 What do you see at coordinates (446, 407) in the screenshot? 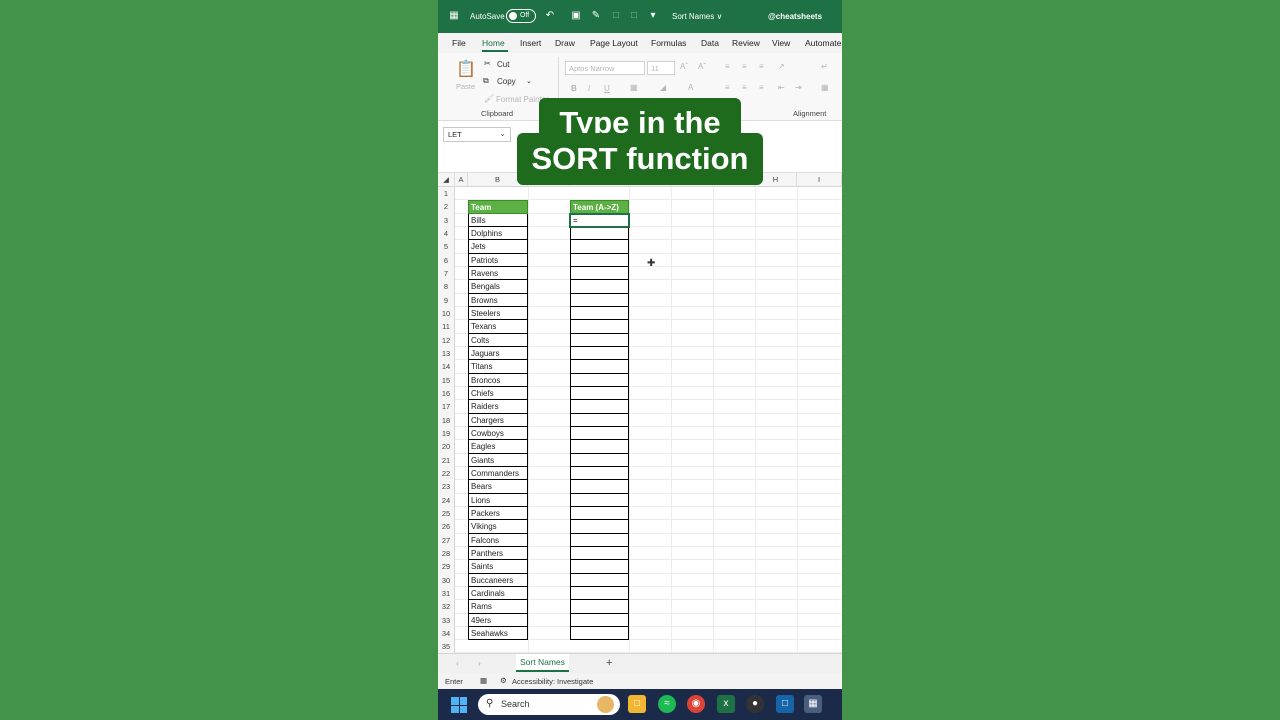
I see `row-number: 17` at bounding box center [446, 407].